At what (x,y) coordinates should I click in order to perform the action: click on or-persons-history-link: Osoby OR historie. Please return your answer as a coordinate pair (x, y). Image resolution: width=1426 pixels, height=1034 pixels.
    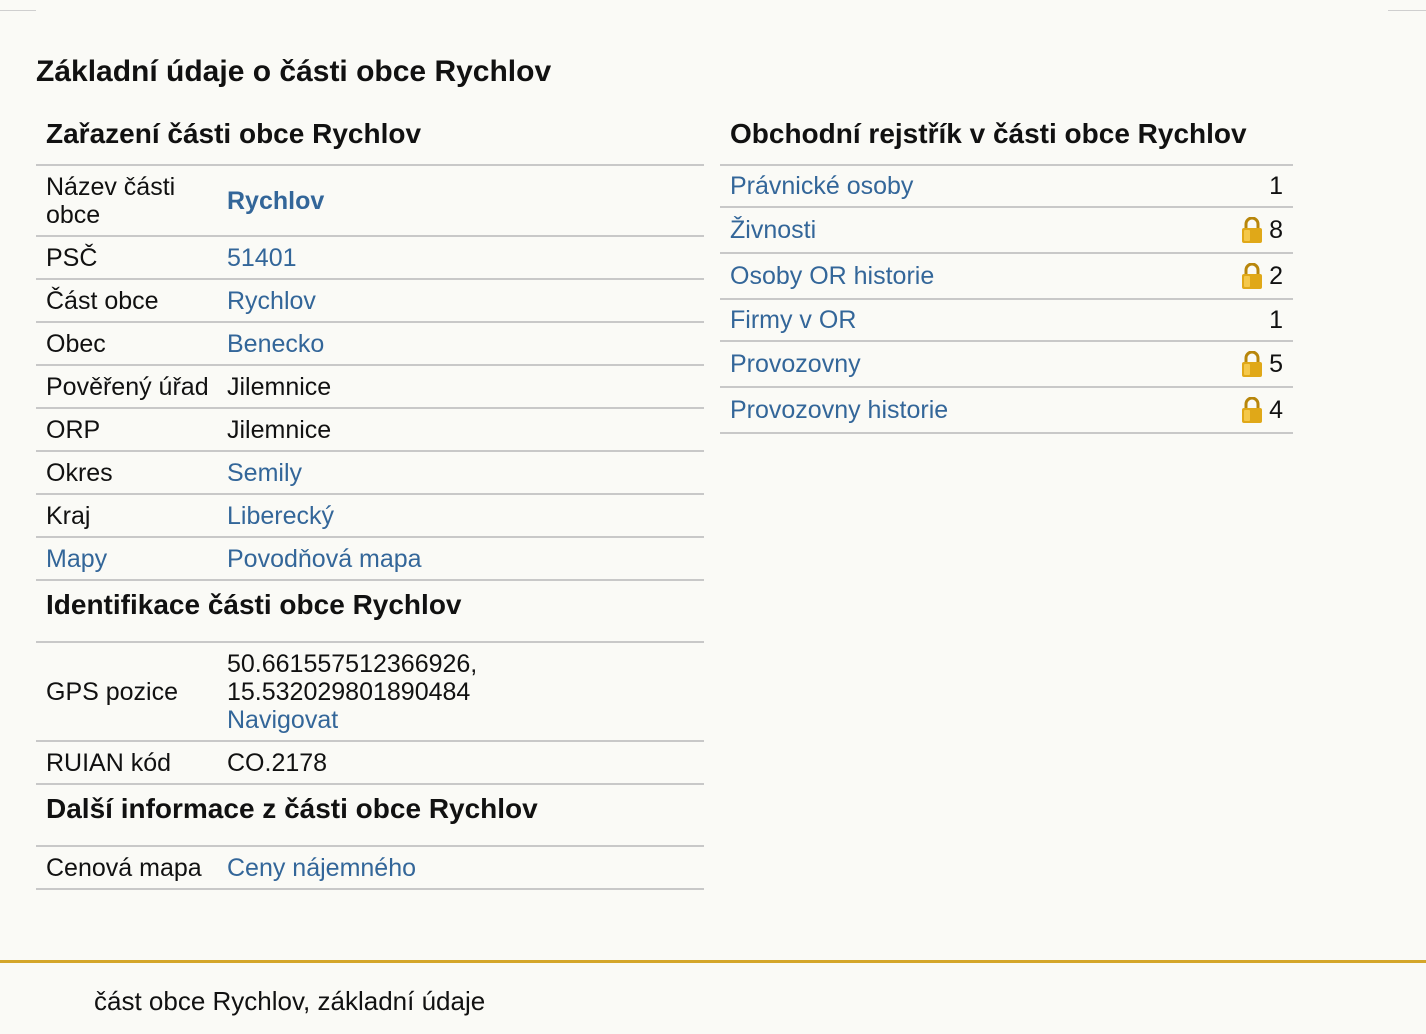
    Looking at the image, I should click on (832, 276).